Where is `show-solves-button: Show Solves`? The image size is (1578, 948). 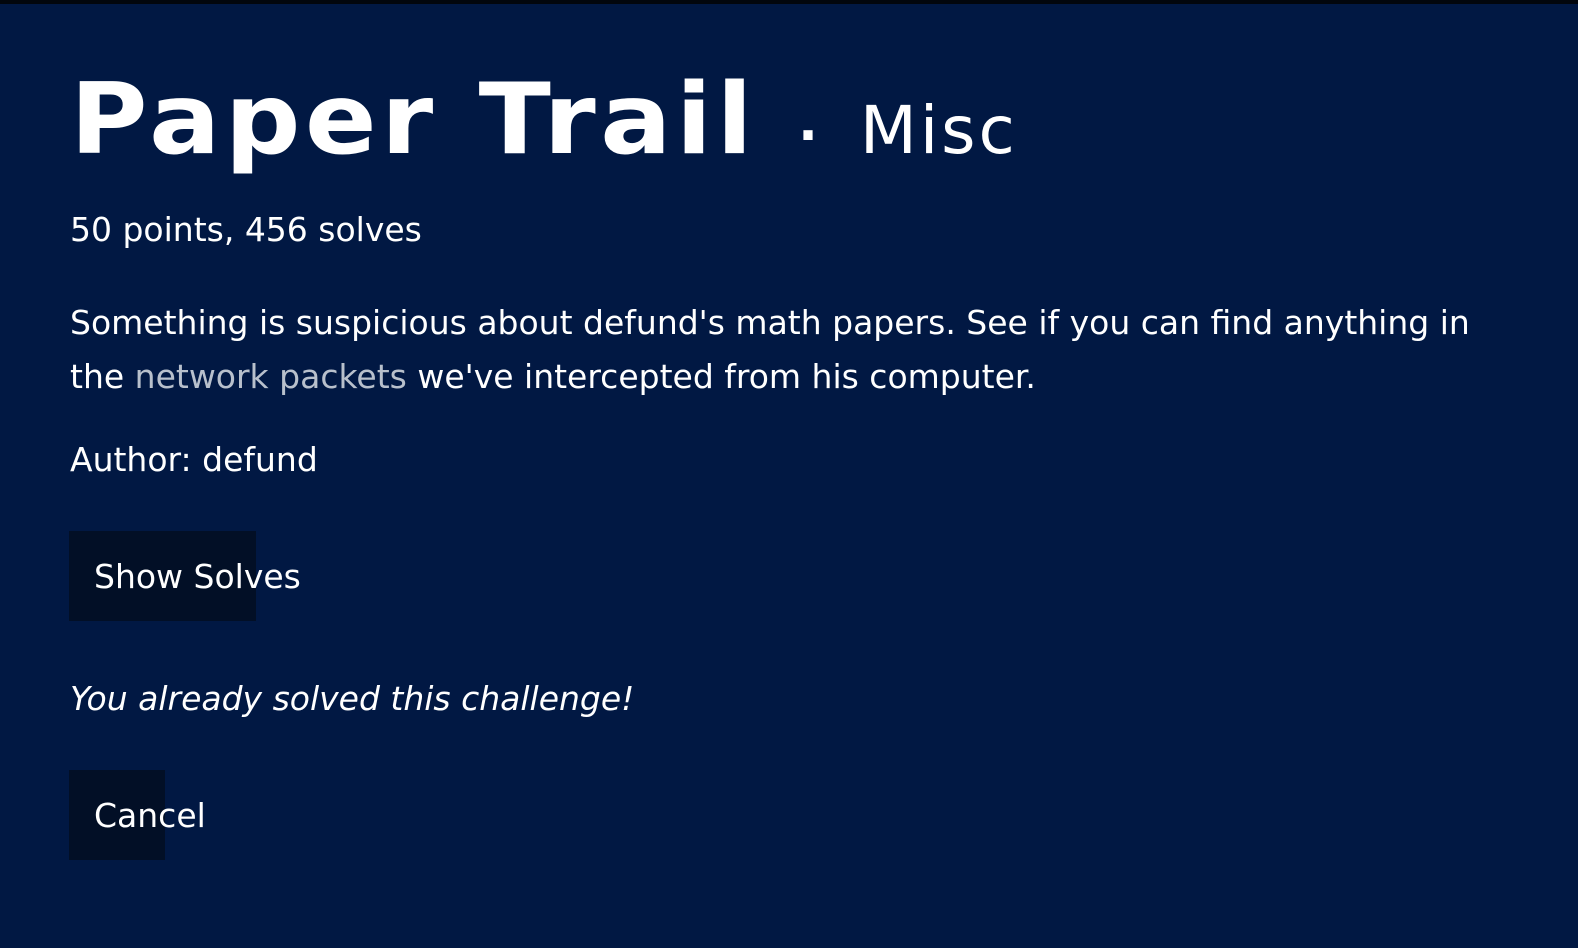
show-solves-button: Show Solves is located at coordinates (185, 576).